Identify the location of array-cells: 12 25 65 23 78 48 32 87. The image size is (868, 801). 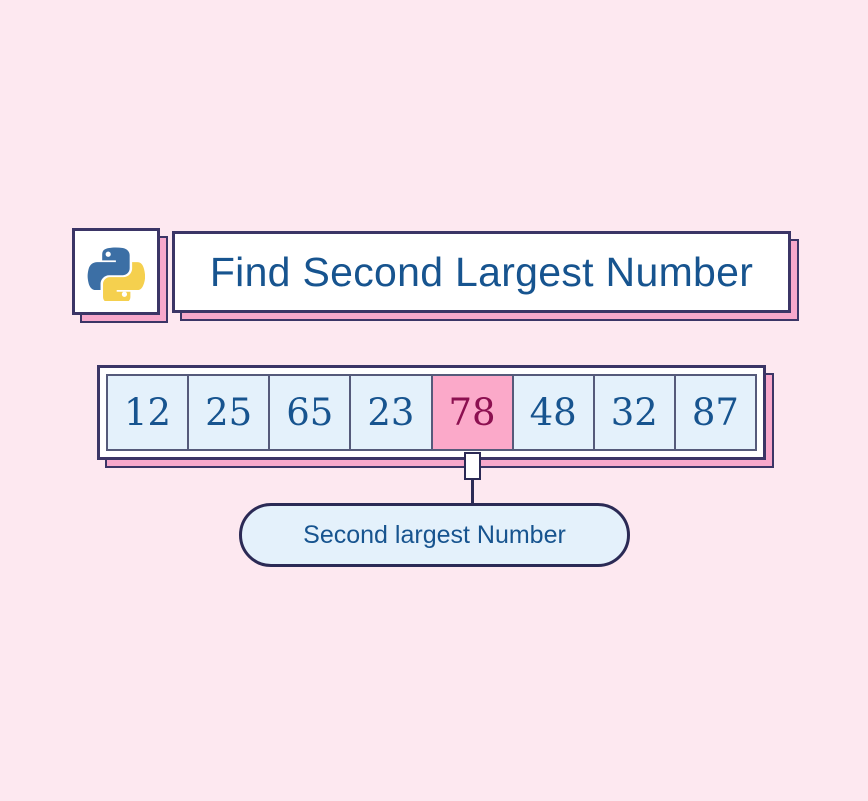
(431, 412).